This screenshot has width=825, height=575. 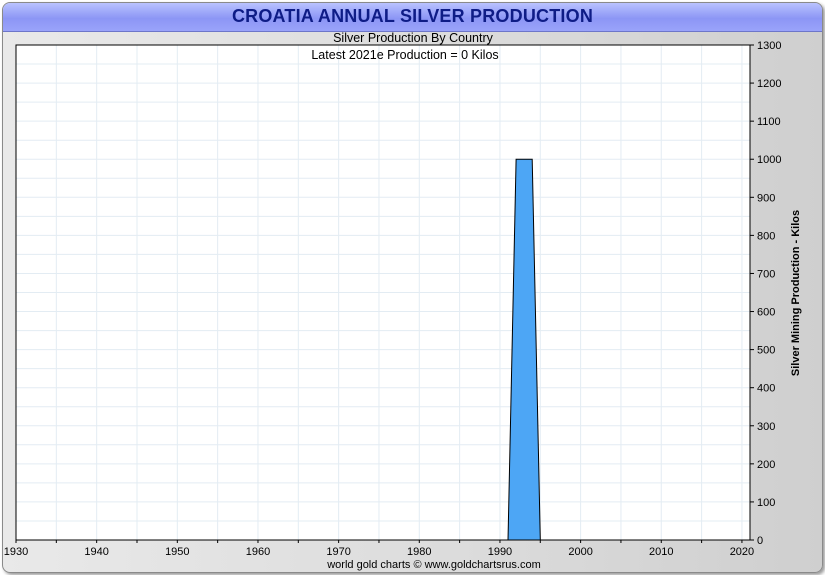 What do you see at coordinates (500, 552) in the screenshot?
I see `x-tick-label: 1990` at bounding box center [500, 552].